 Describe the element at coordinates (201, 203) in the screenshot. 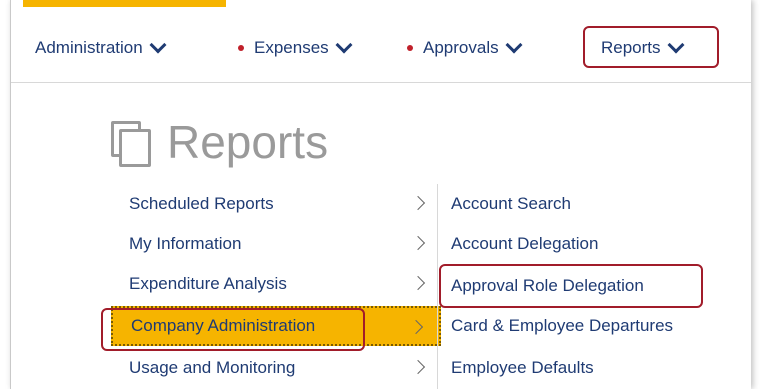

I see `menu-item-label: Scheduled Reports` at that location.